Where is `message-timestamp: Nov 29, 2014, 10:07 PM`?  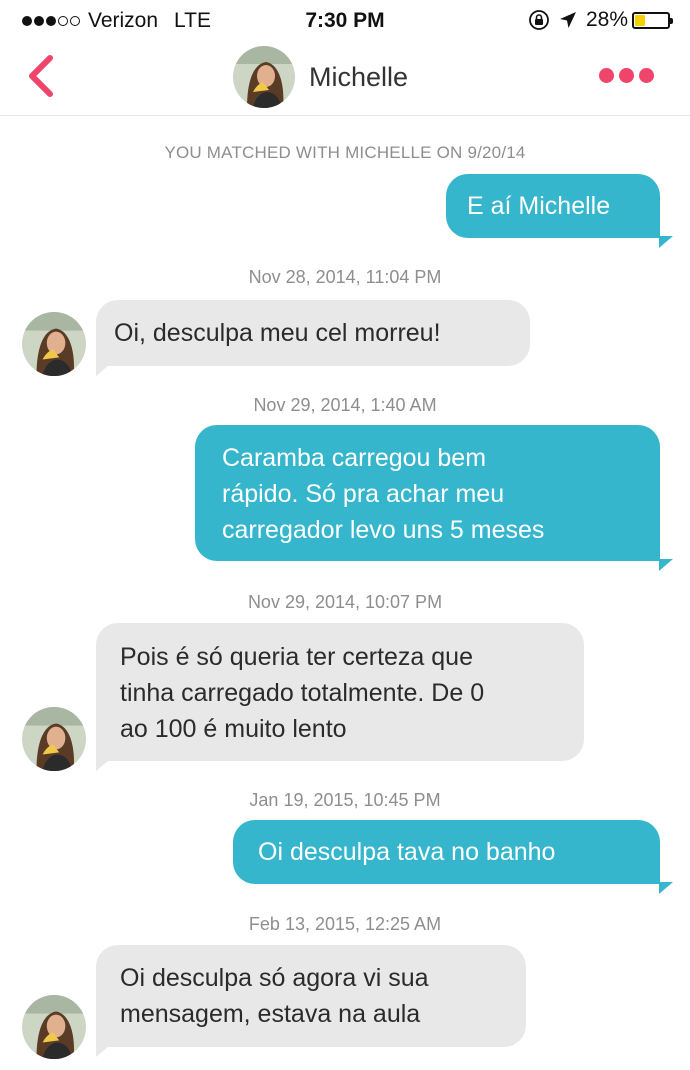 message-timestamp: Nov 29, 2014, 10:07 PM is located at coordinates (345, 602).